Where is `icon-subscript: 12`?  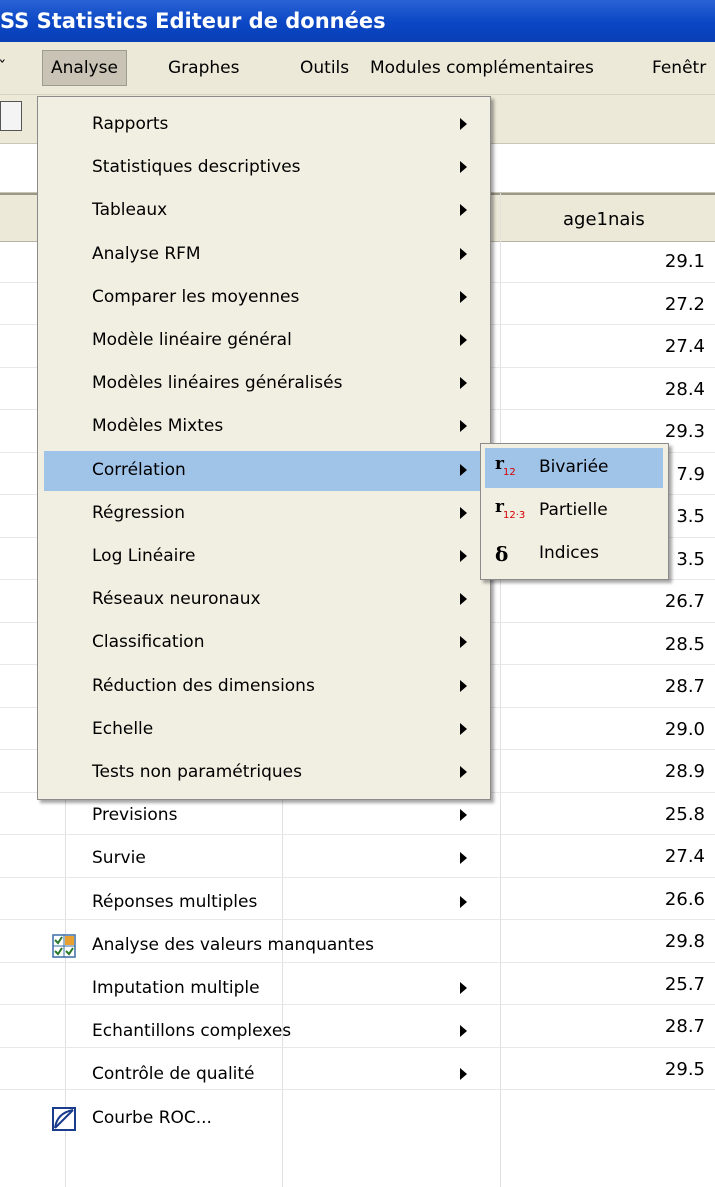 icon-subscript: 12 is located at coordinates (509, 472).